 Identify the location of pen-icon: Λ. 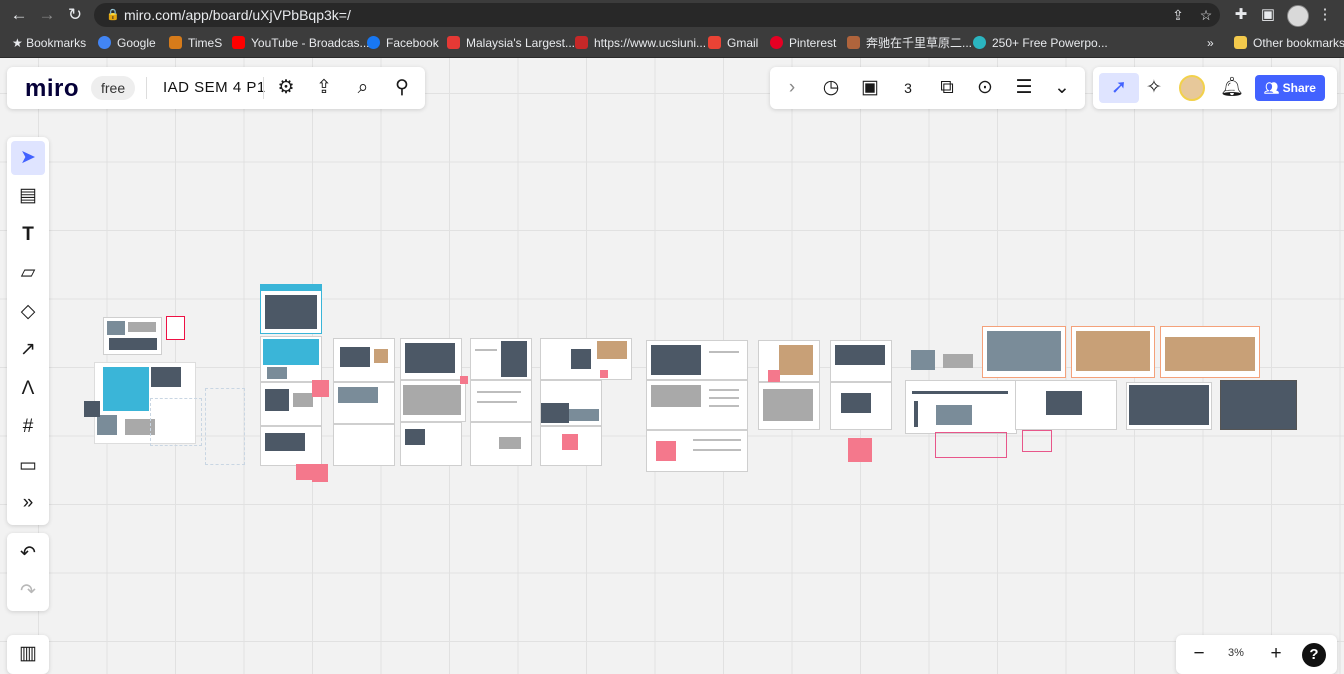
(28, 389).